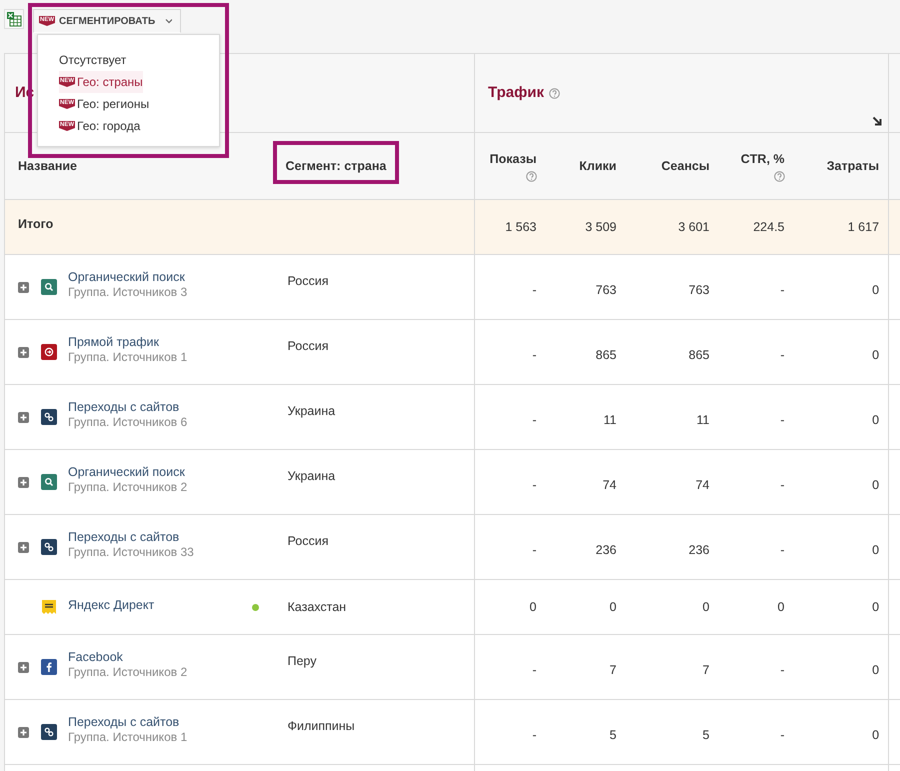  Describe the element at coordinates (336, 166) in the screenshot. I see `column-header: Сегмент: страна` at that location.